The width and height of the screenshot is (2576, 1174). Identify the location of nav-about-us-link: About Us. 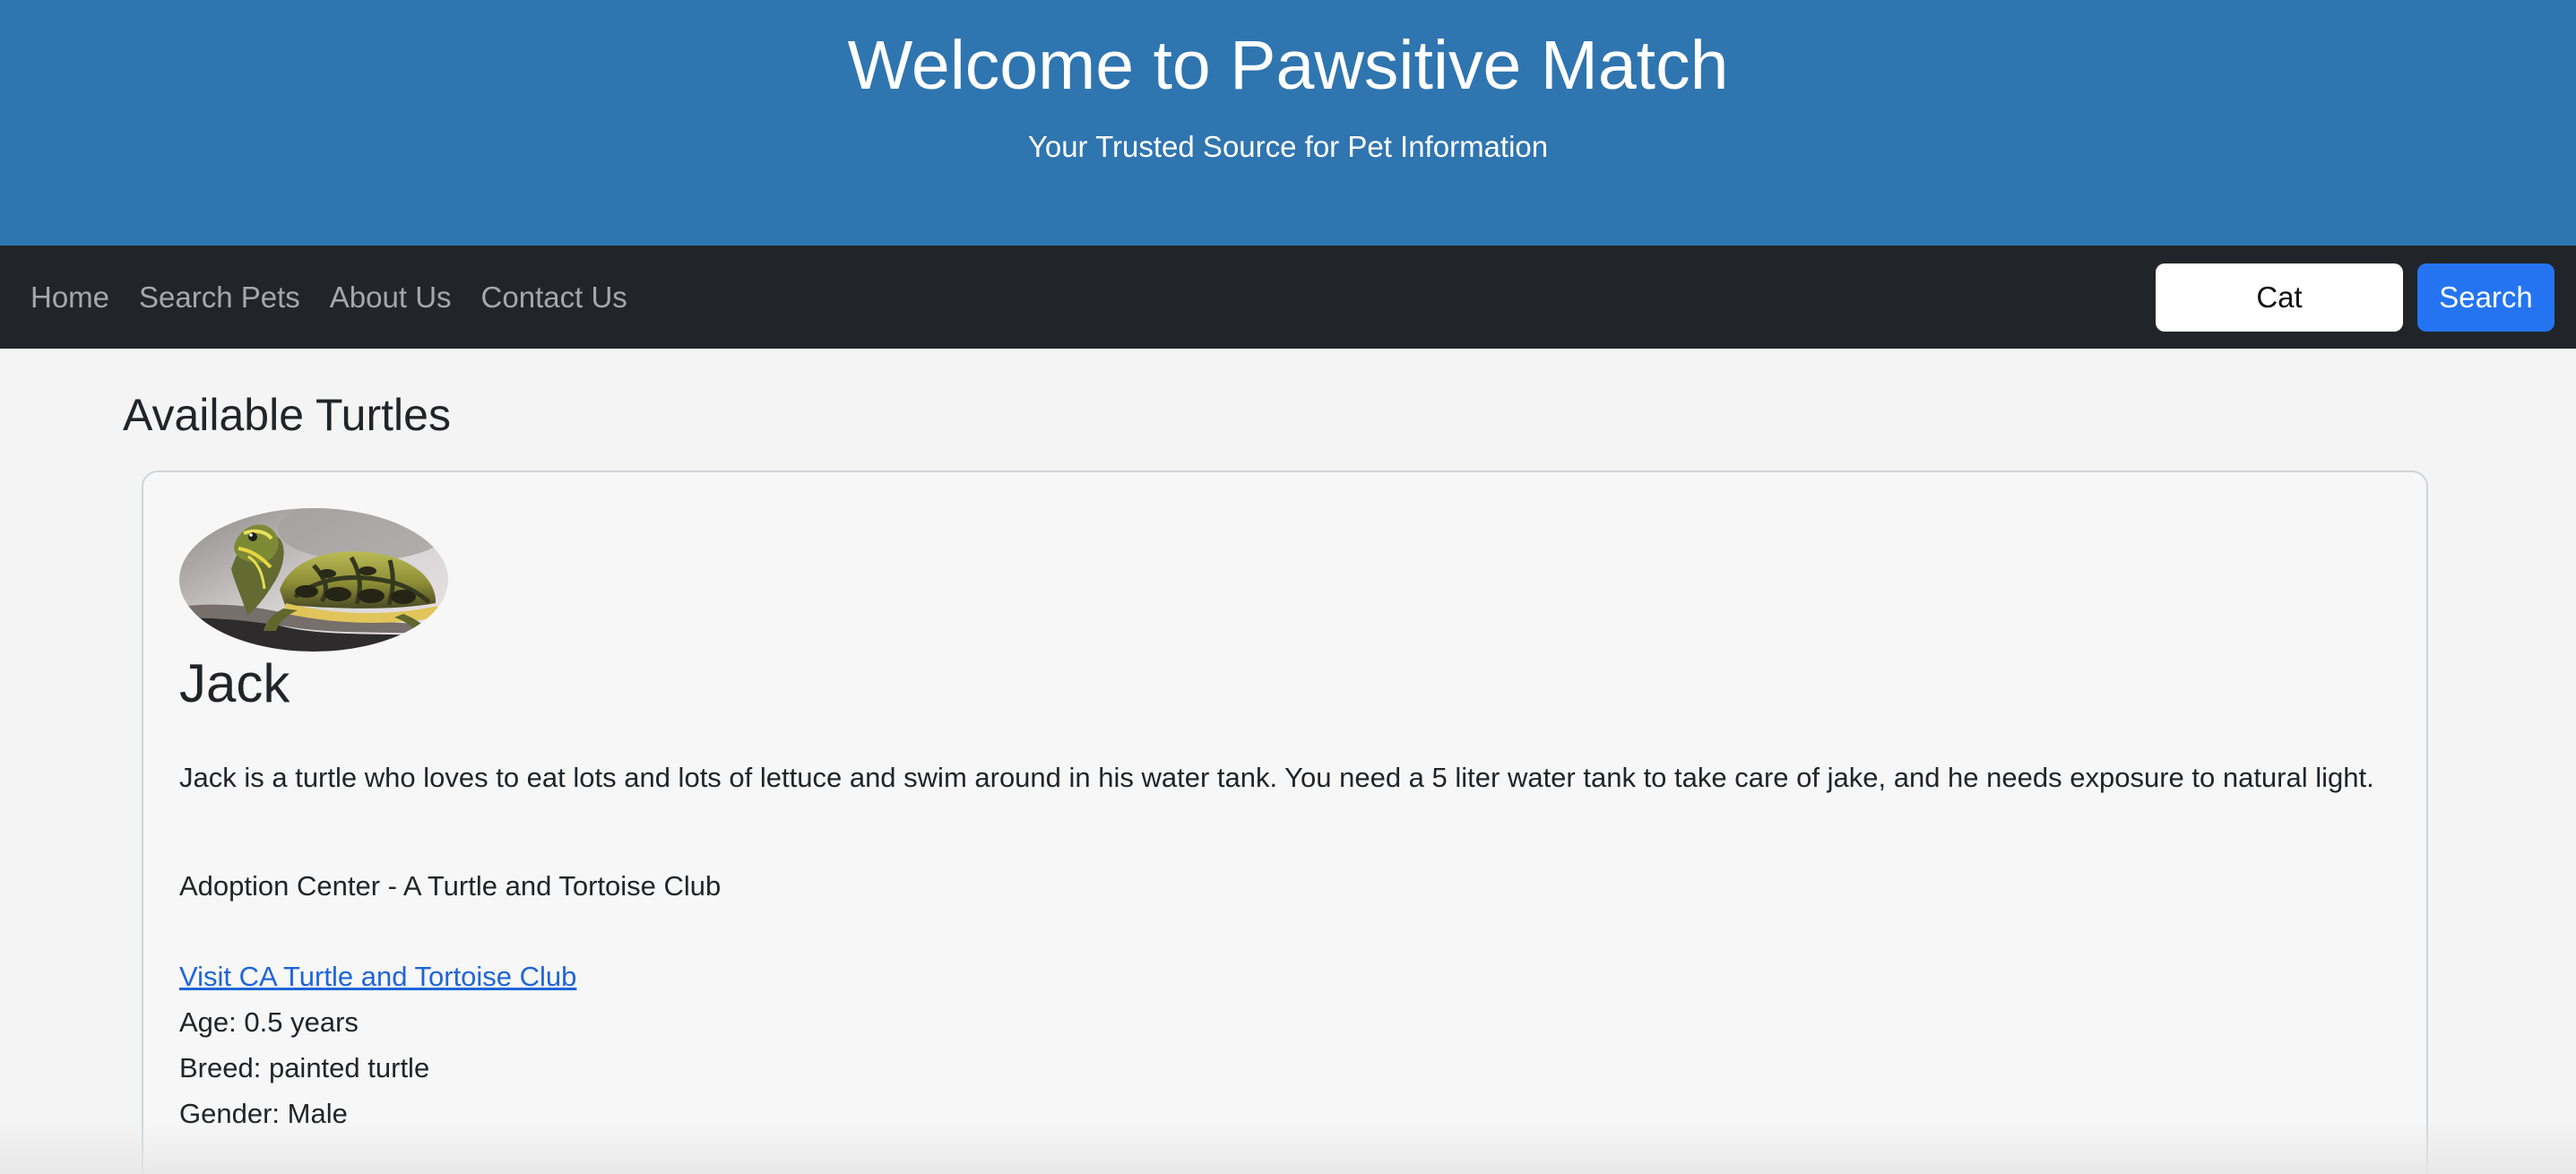
(391, 298).